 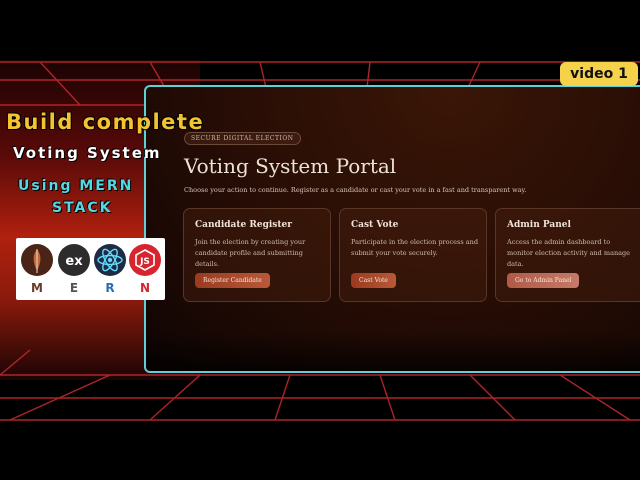 What do you see at coordinates (76, 186) in the screenshot?
I see `headline-line-3: Using MERN` at bounding box center [76, 186].